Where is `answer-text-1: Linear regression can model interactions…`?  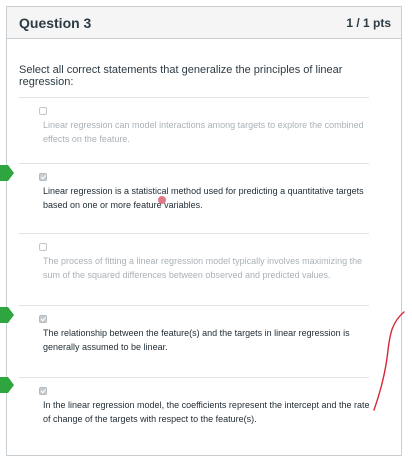
answer-text-1: Linear regression can model interactions… is located at coordinates (203, 132).